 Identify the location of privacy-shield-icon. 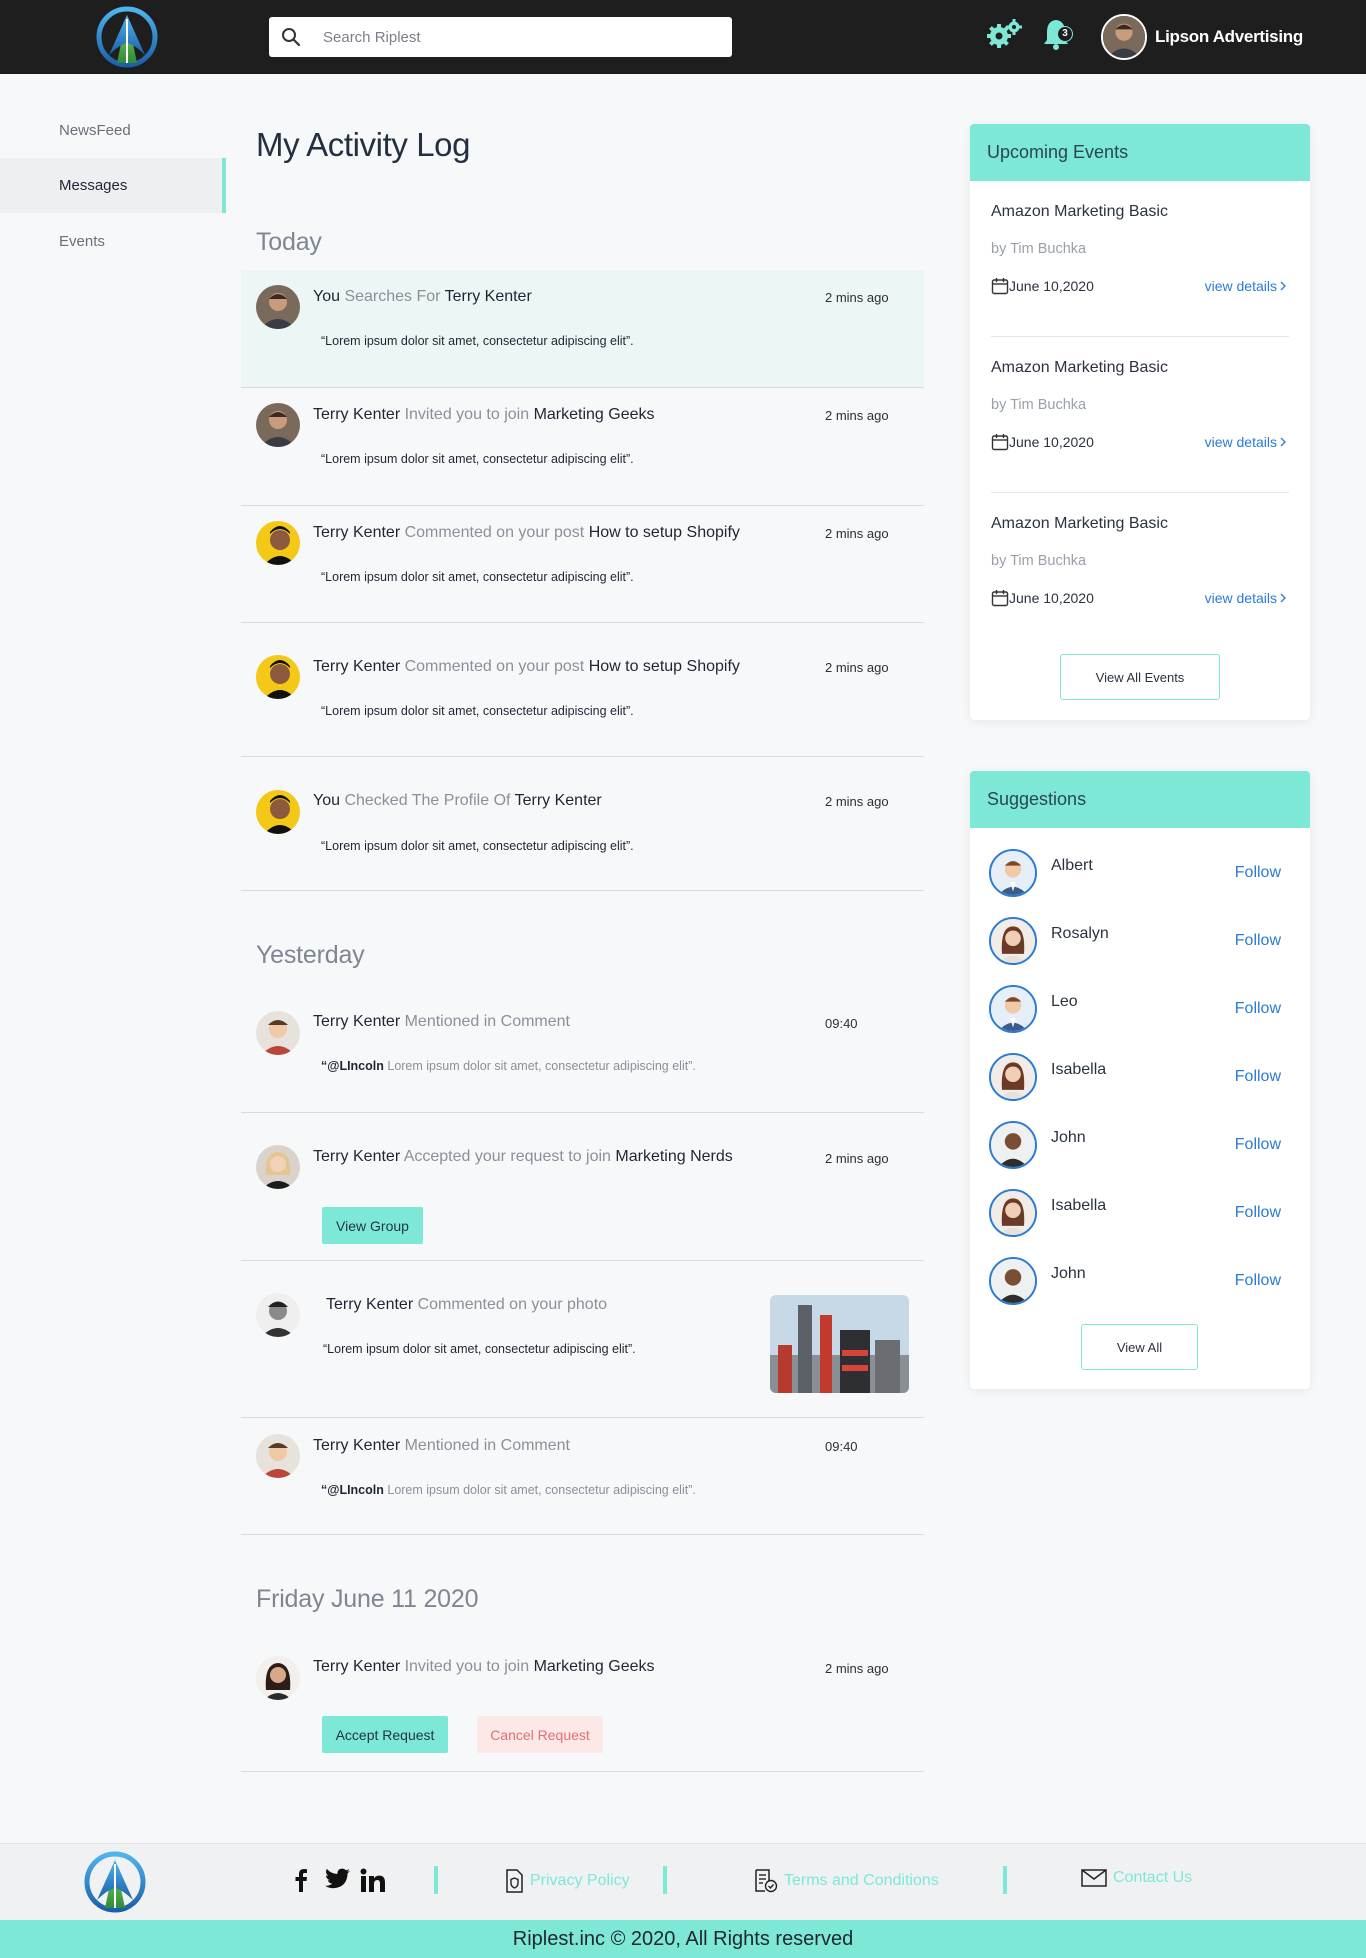
(514, 1881).